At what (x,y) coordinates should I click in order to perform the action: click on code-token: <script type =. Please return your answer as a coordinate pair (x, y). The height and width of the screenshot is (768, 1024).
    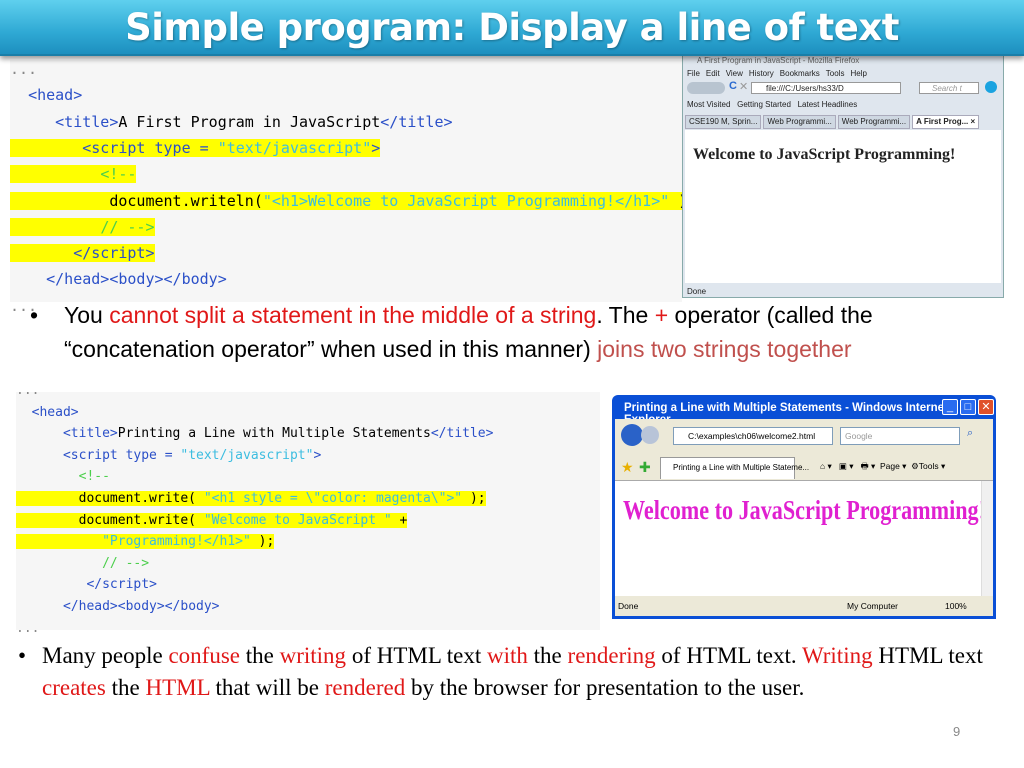
    Looking at the image, I should click on (150, 147).